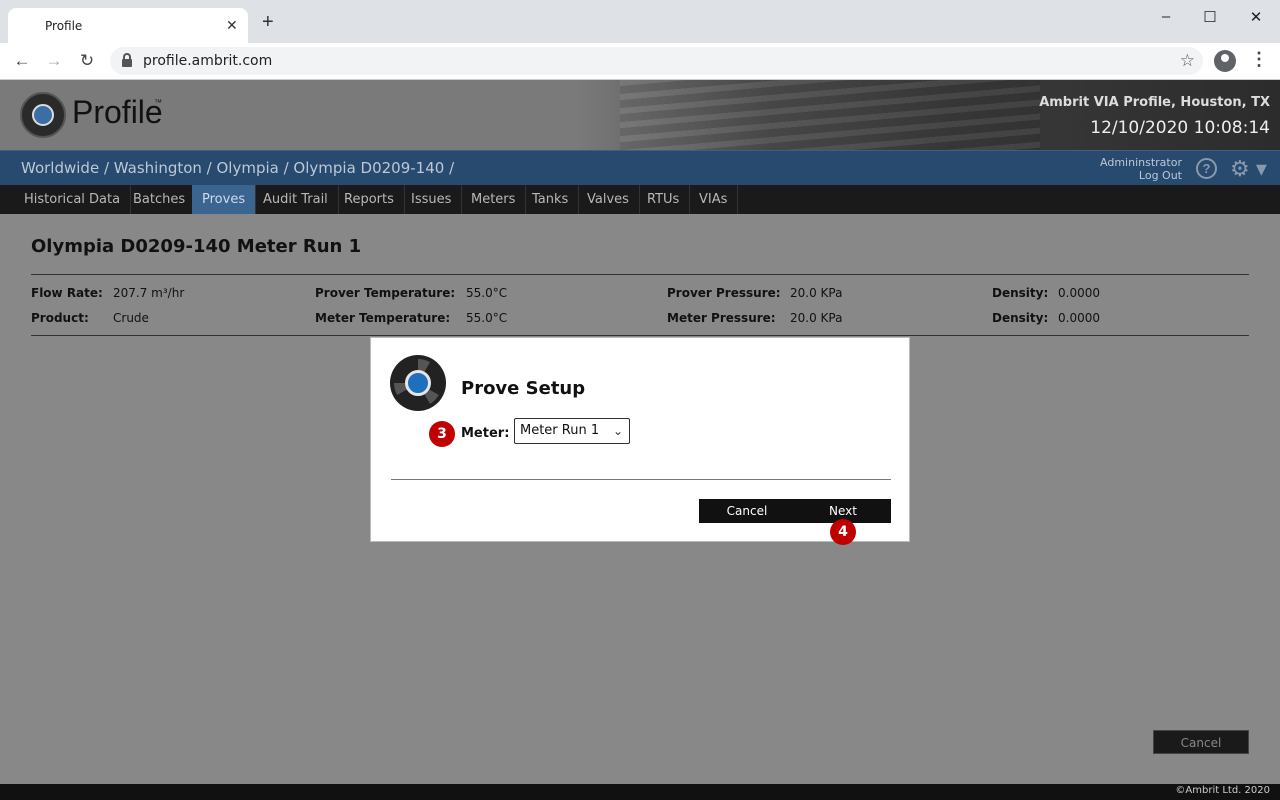  What do you see at coordinates (724, 293) in the screenshot?
I see `prover-pressure-label: Prover Pressure:` at bounding box center [724, 293].